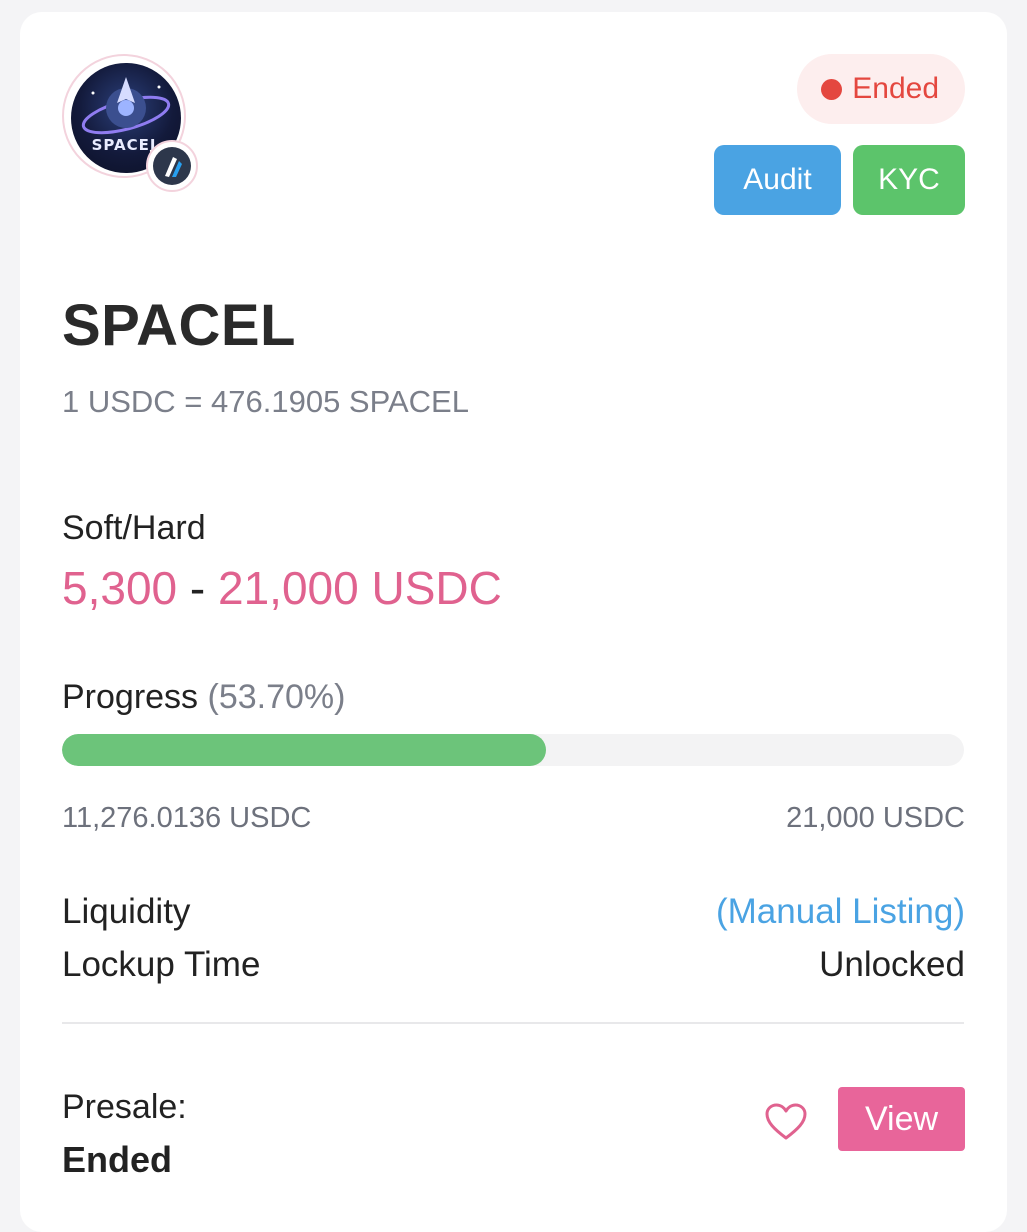 This screenshot has width=1027, height=1232. What do you see at coordinates (179, 325) in the screenshot?
I see `token-name: SPACEL` at bounding box center [179, 325].